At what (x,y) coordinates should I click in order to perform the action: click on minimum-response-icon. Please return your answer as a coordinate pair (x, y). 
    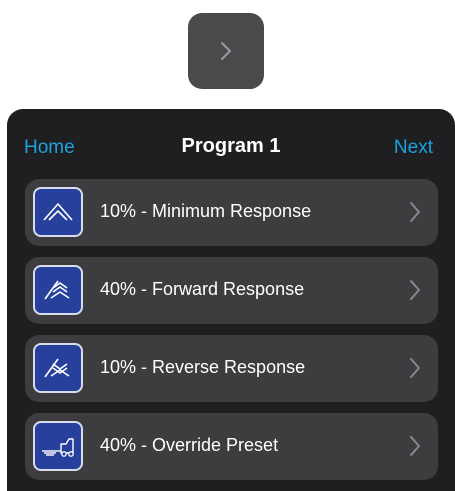
    Looking at the image, I should click on (58, 212).